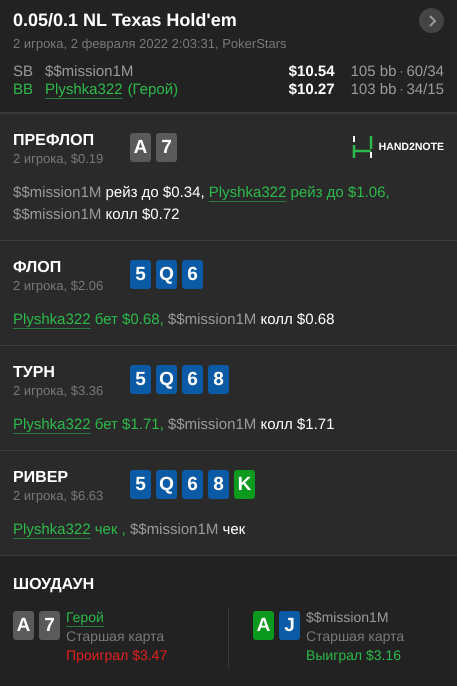 The image size is (457, 686). Describe the element at coordinates (234, 529) in the screenshot. I see `action-text: чек` at that location.